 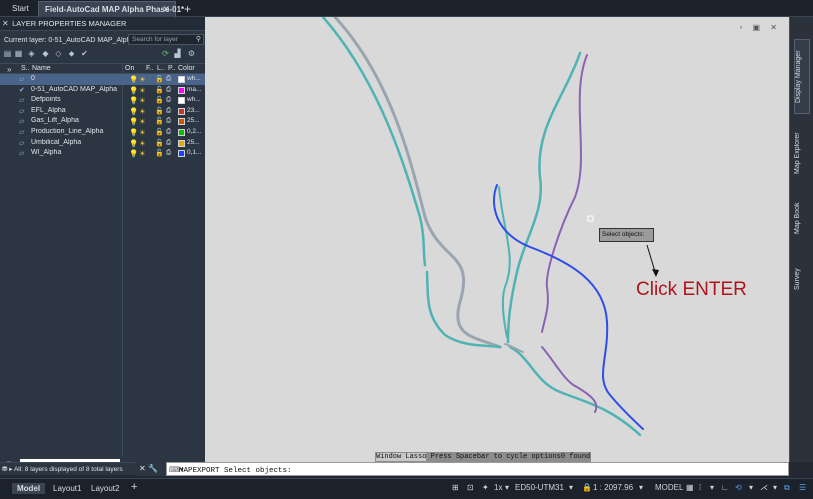 What do you see at coordinates (75, 78) in the screenshot?
I see `layer-name: 0` at bounding box center [75, 78].